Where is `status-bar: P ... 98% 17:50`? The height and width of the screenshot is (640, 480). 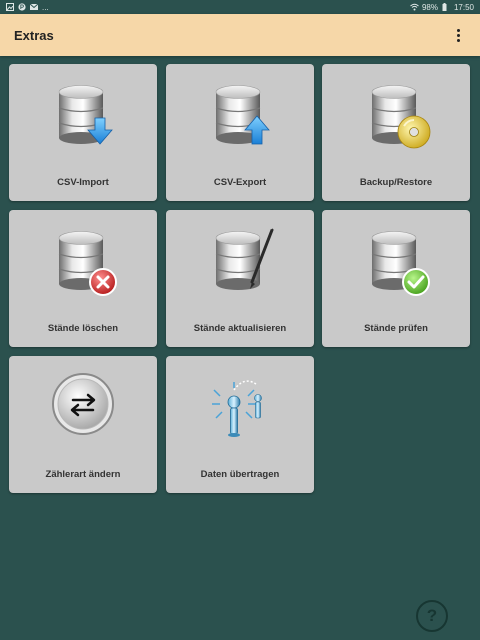 status-bar: P ... 98% 17:50 is located at coordinates (240, 7).